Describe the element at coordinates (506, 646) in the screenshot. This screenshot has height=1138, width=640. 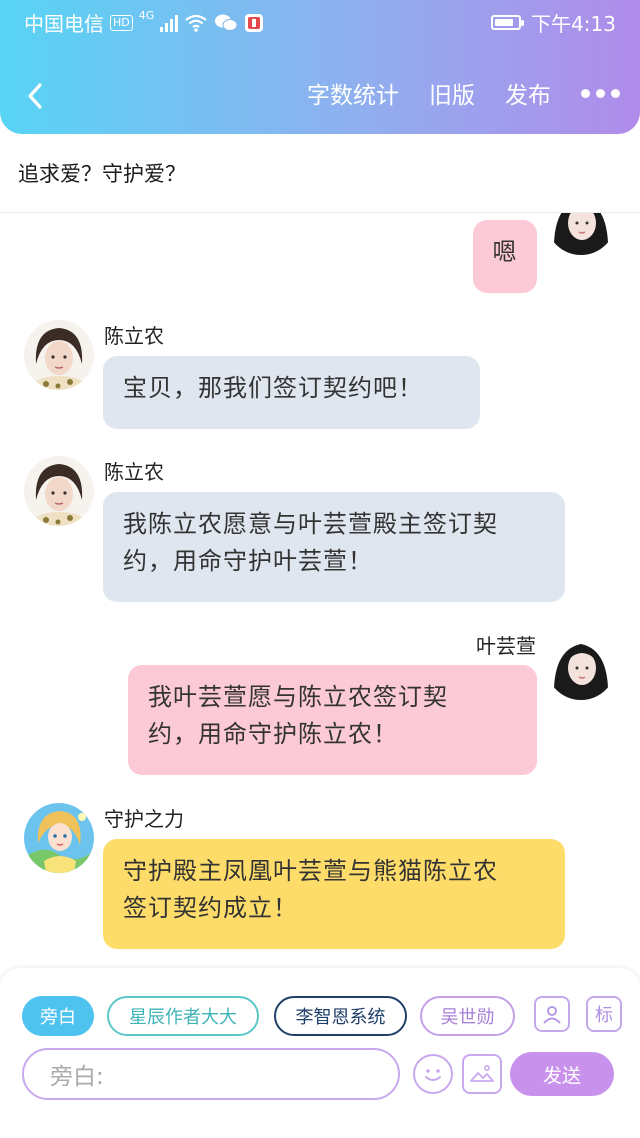
I see `speaker-name: 叶芸萱` at that location.